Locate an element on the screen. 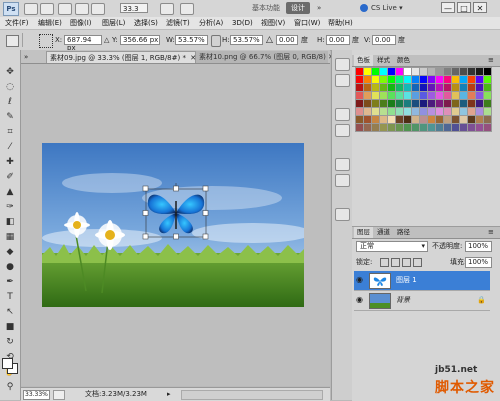 The height and width of the screenshot is (401, 500). zoom-tool-icon is located at coordinates (98, 9).